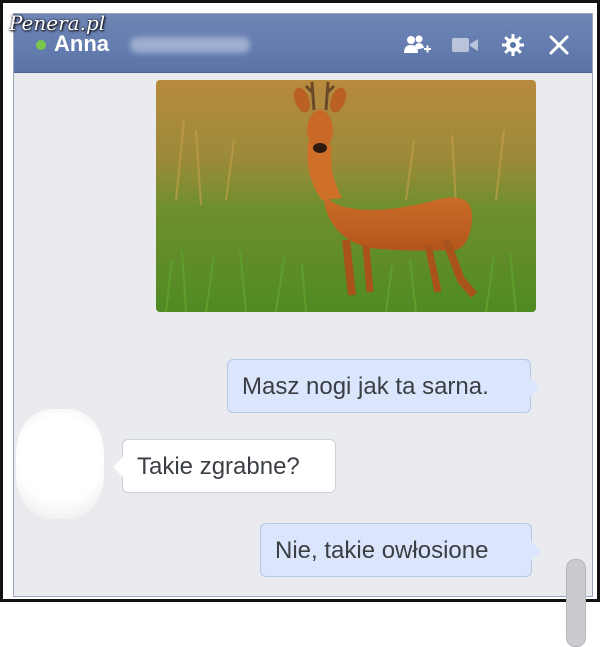 Image resolution: width=600 pixels, height=647 pixels. I want to click on message-bubble-received: Takie zgrabne?, so click(224, 466).